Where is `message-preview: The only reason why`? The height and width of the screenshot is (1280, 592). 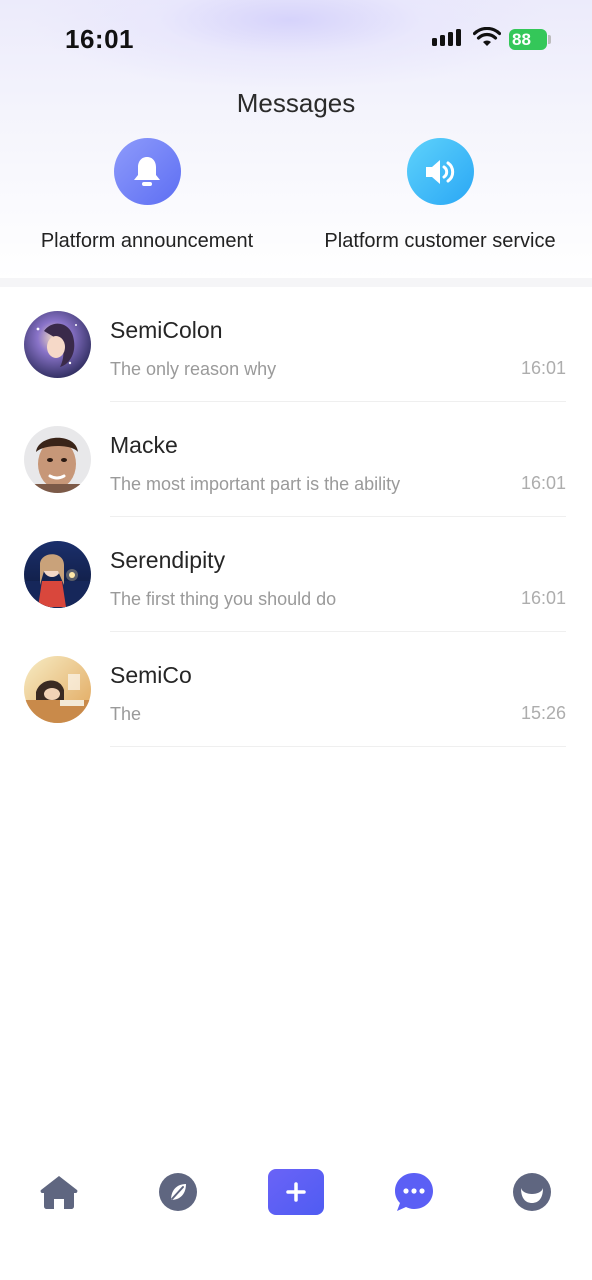 message-preview: The only reason why is located at coordinates (193, 369).